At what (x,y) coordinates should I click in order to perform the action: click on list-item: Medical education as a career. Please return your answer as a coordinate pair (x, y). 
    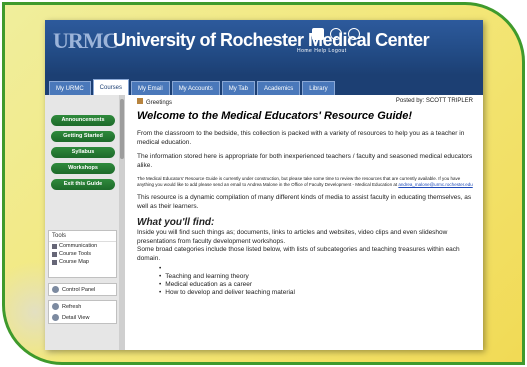
    Looking at the image, I should click on (316, 285).